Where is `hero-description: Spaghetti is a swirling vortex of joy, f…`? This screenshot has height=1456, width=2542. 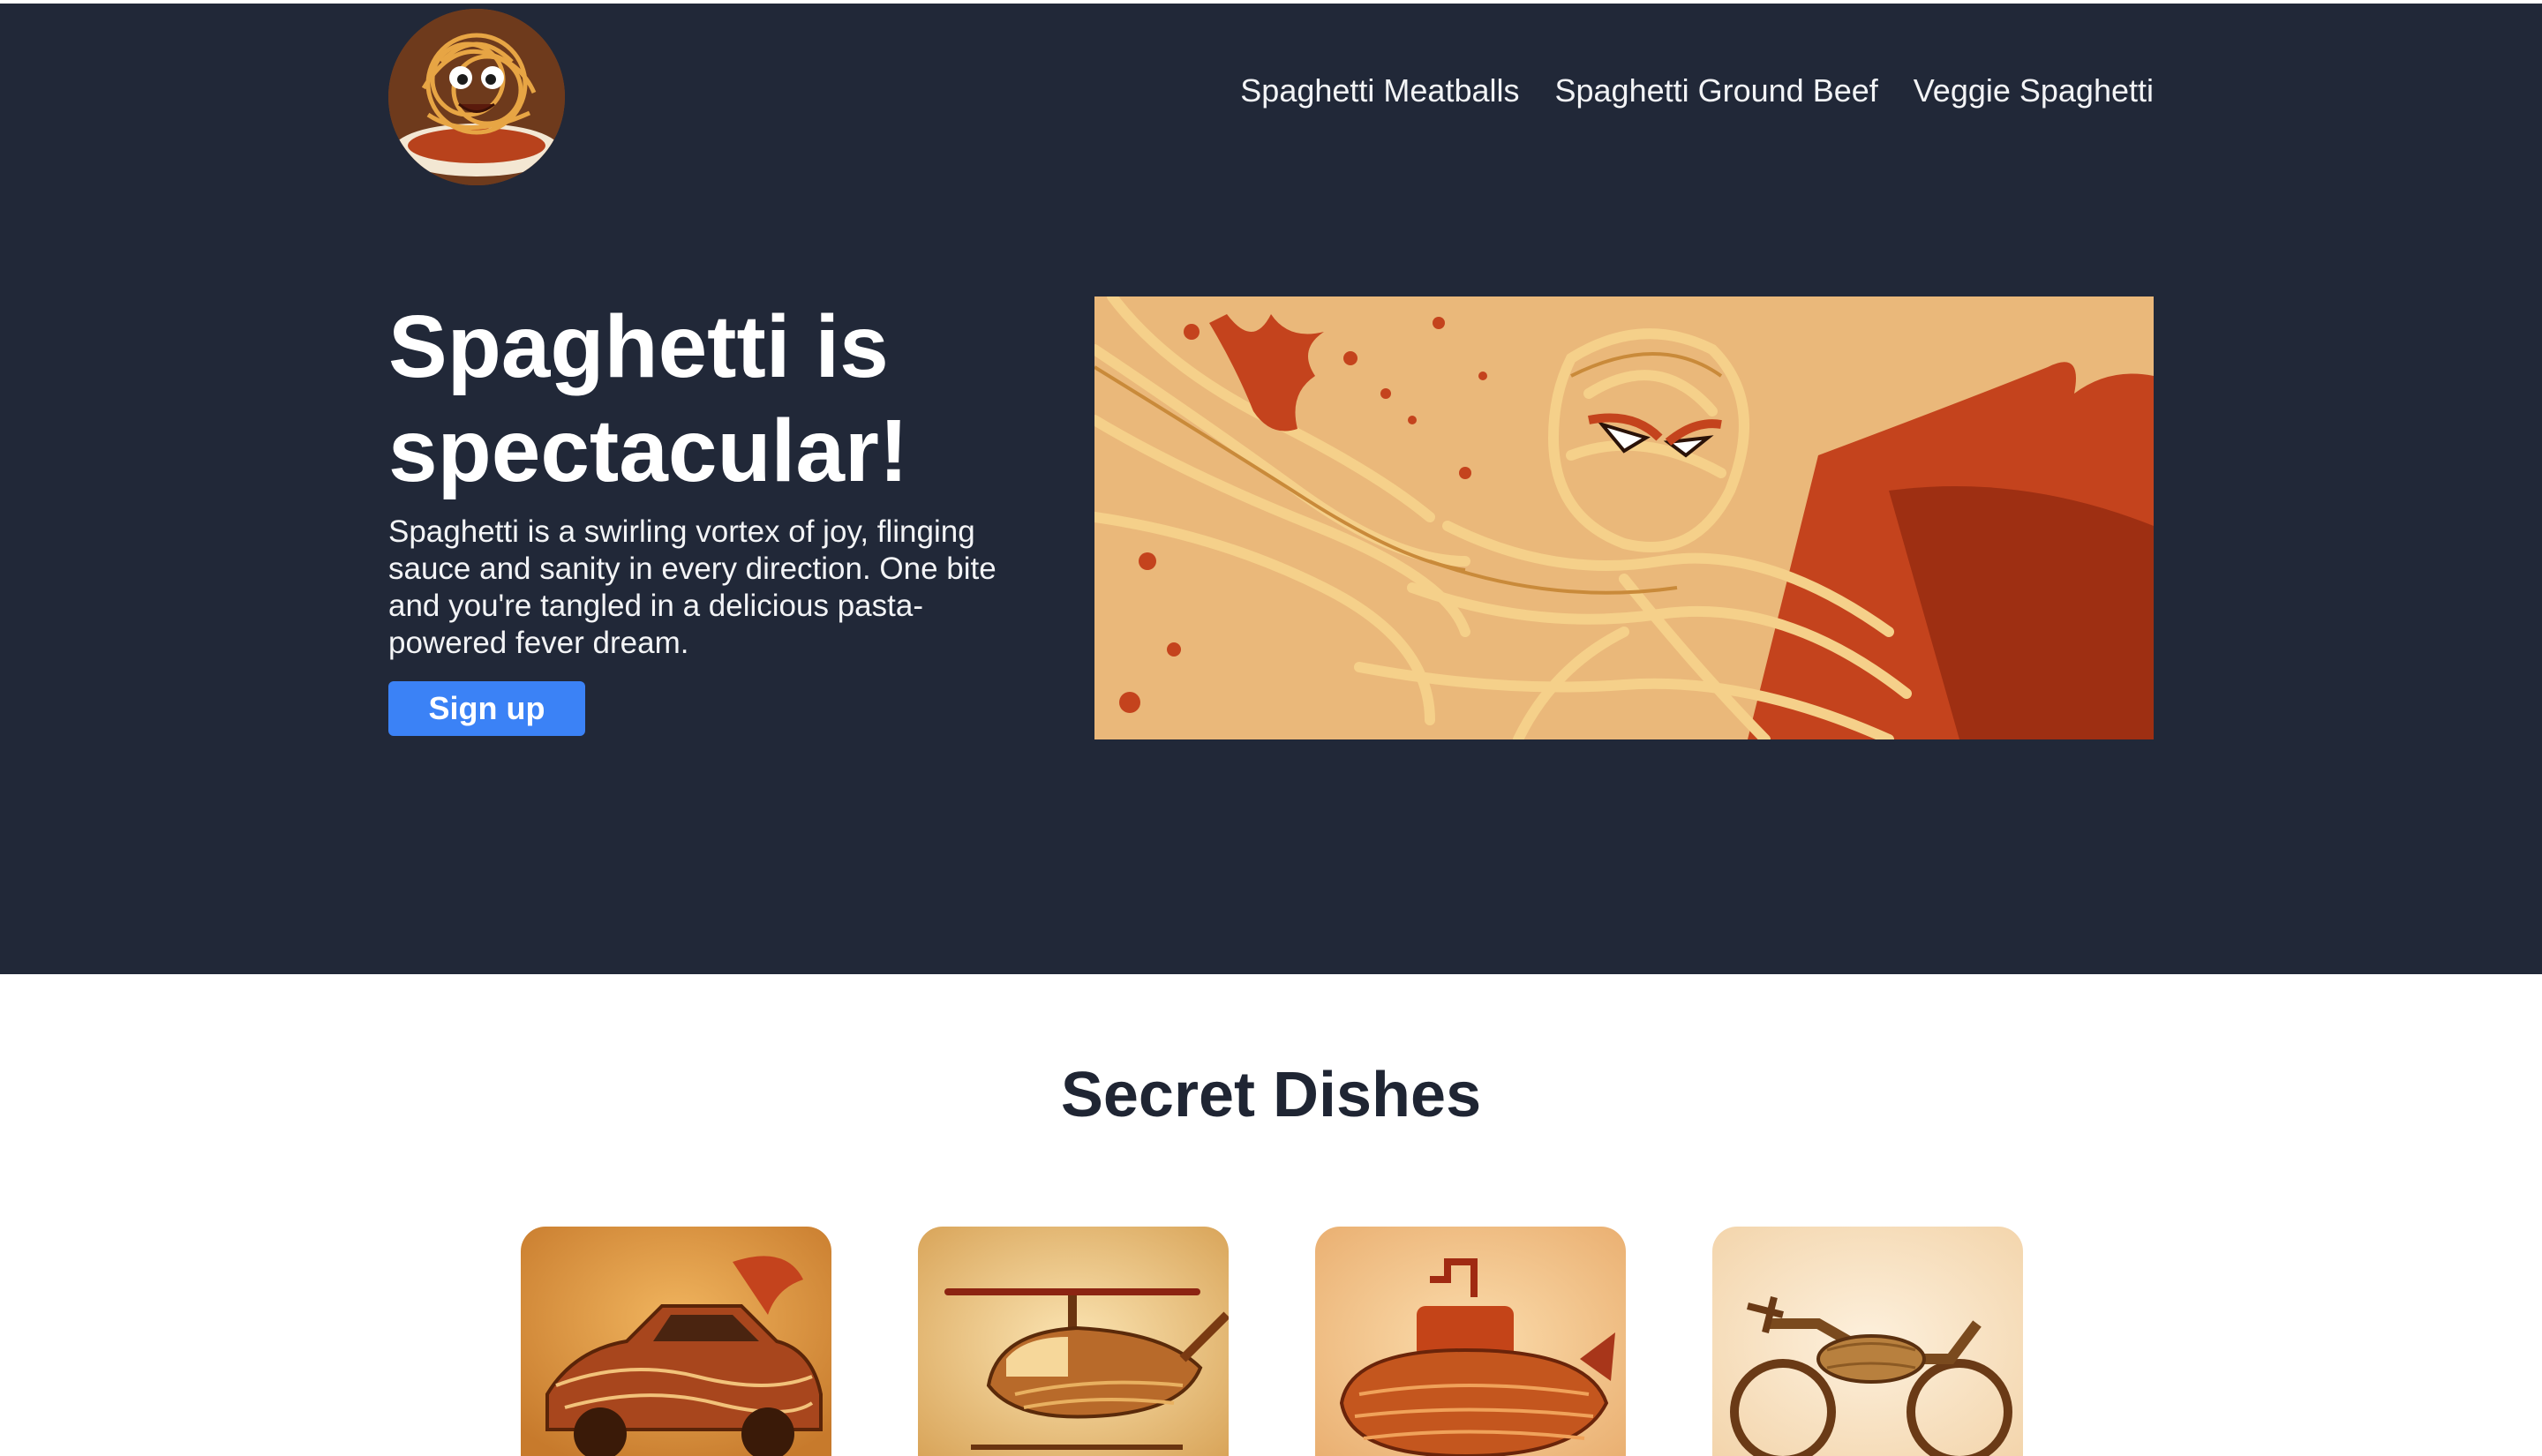 hero-description: Spaghetti is a swirling vortex of joy, f… is located at coordinates (692, 587).